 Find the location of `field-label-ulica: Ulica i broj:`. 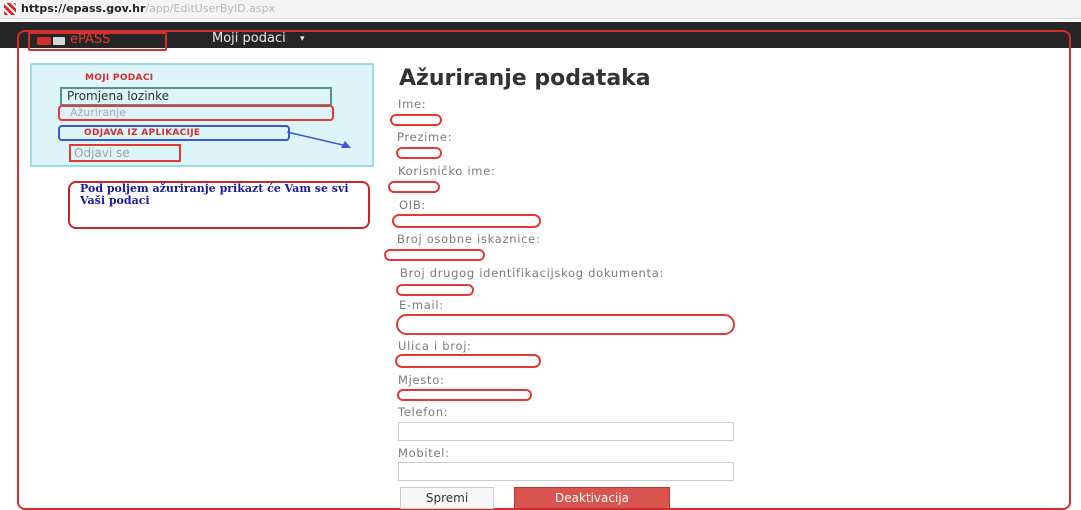

field-label-ulica: Ulica i broj: is located at coordinates (435, 346).